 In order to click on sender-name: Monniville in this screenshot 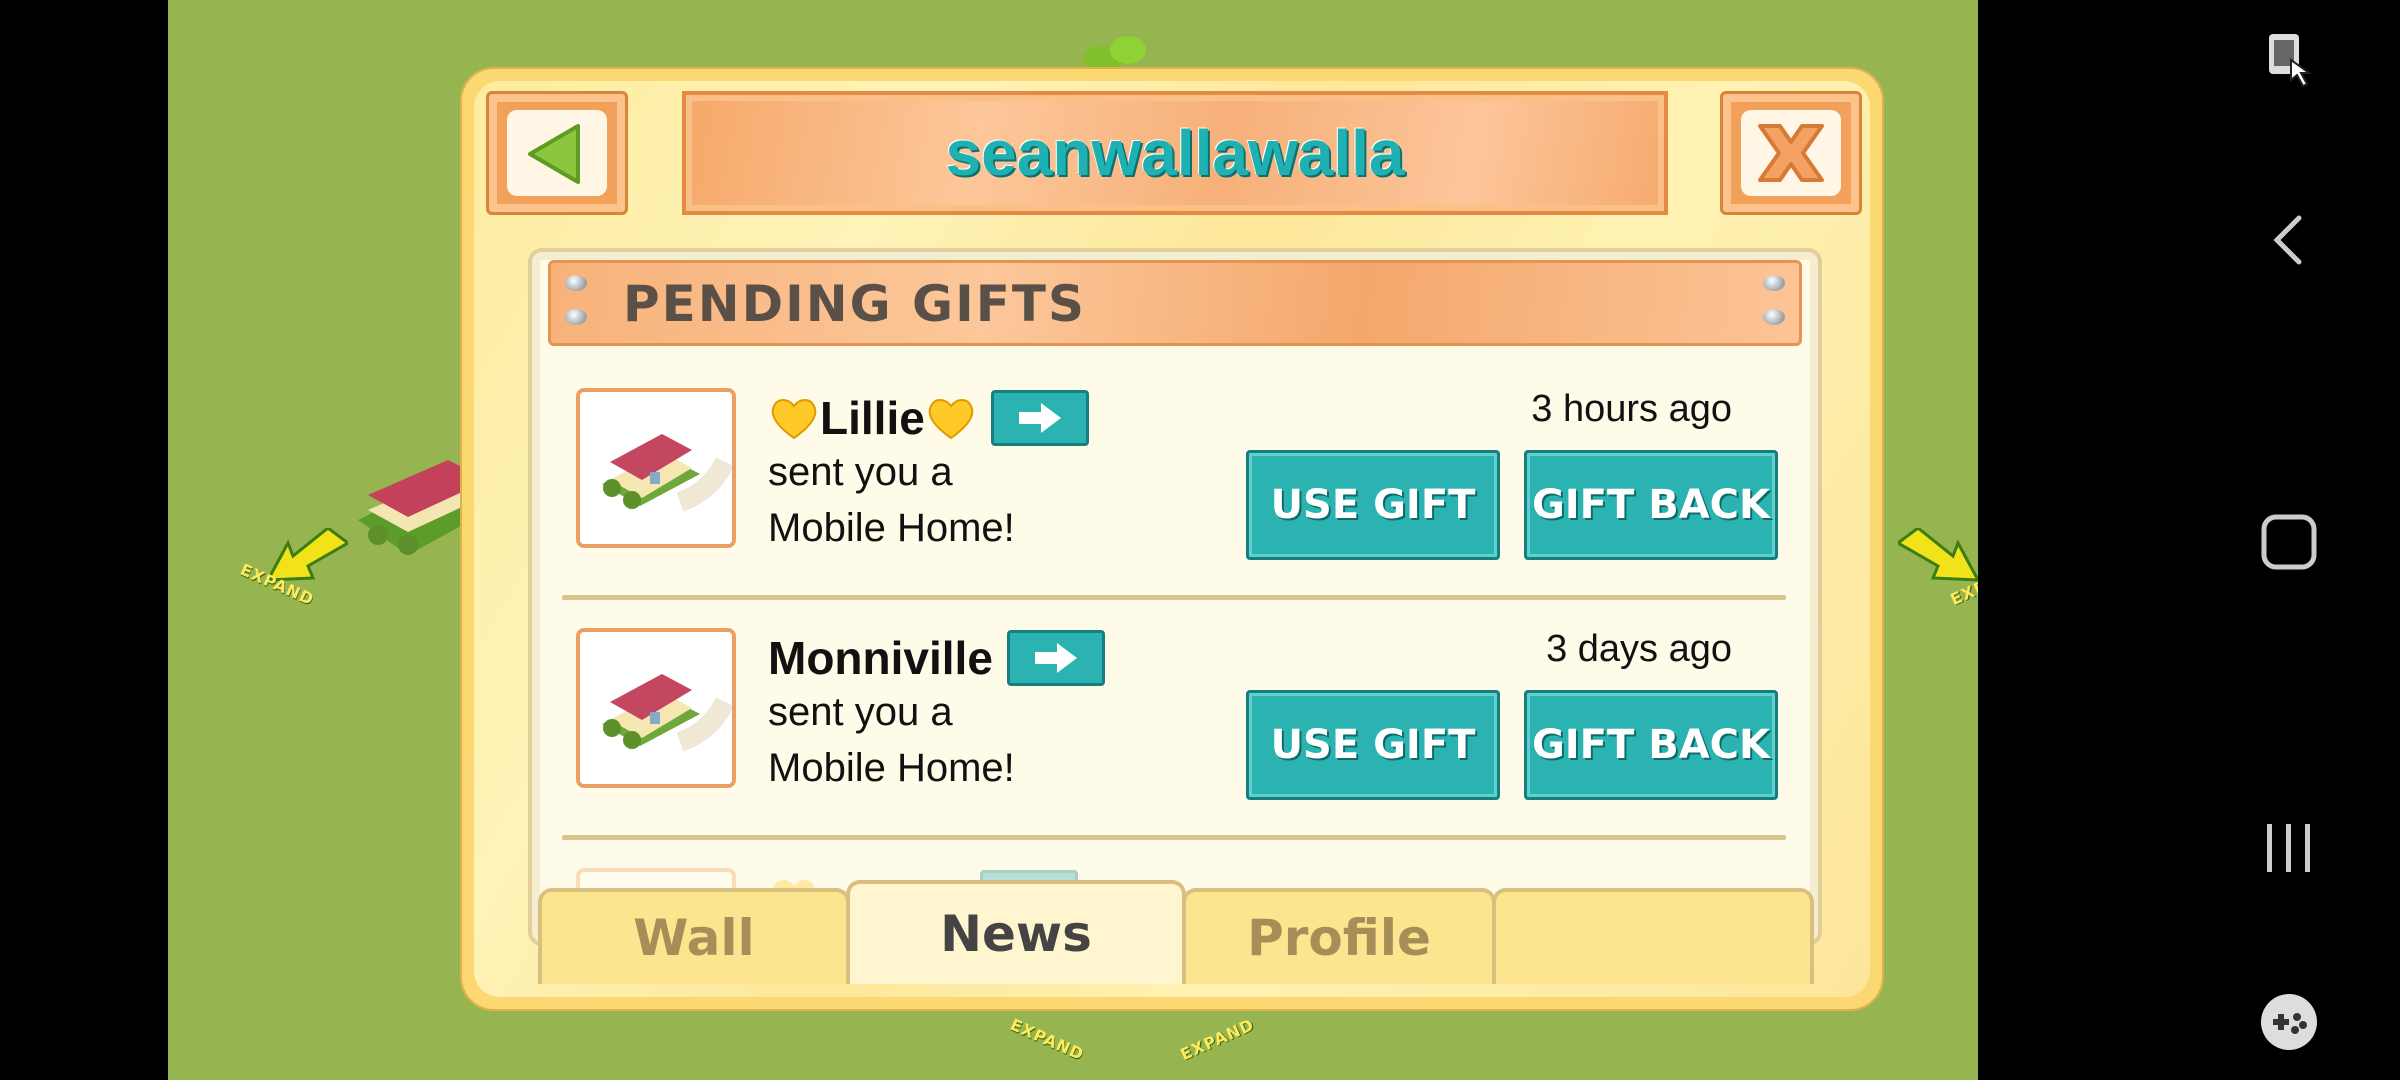, I will do `click(880, 658)`.